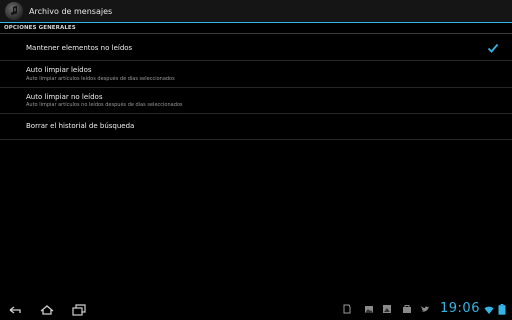  Describe the element at coordinates (256, 310) in the screenshot. I see `system-bar` at that location.